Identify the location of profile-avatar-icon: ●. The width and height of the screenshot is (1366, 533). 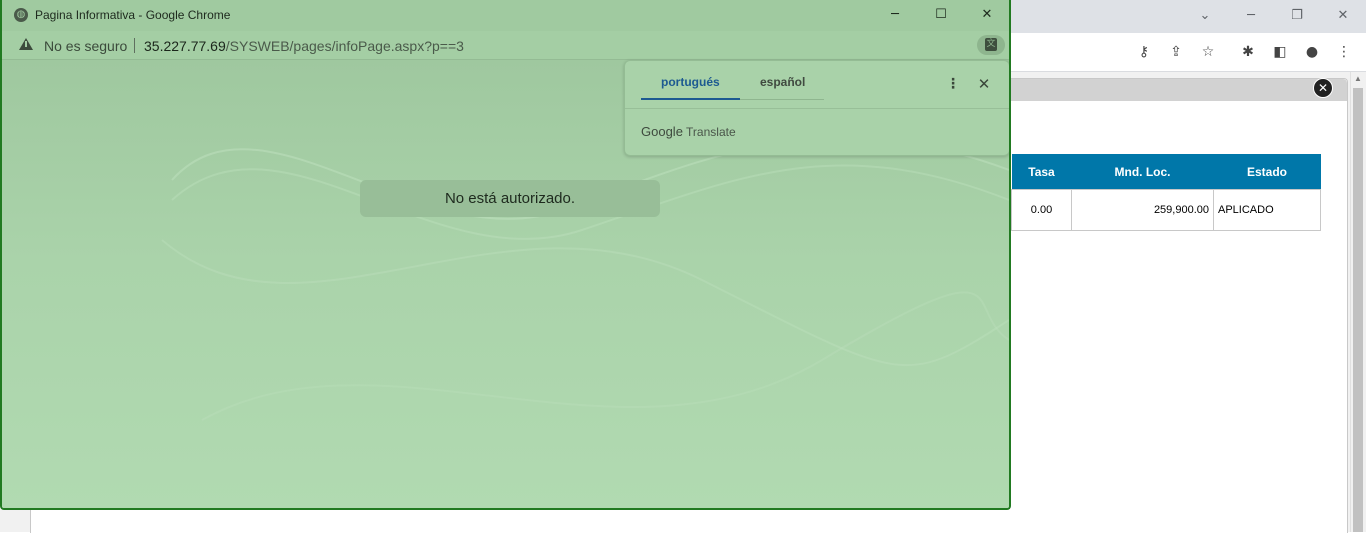
(1312, 52).